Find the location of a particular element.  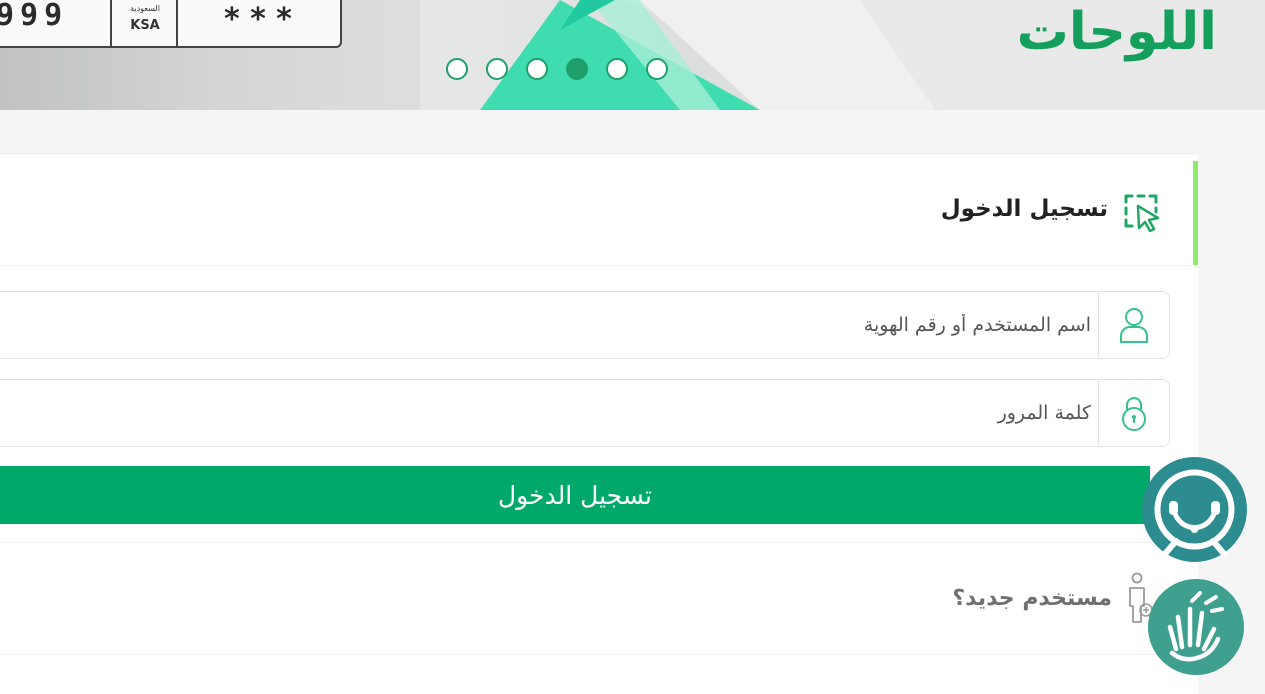

support-chat-button is located at coordinates (1194, 509).